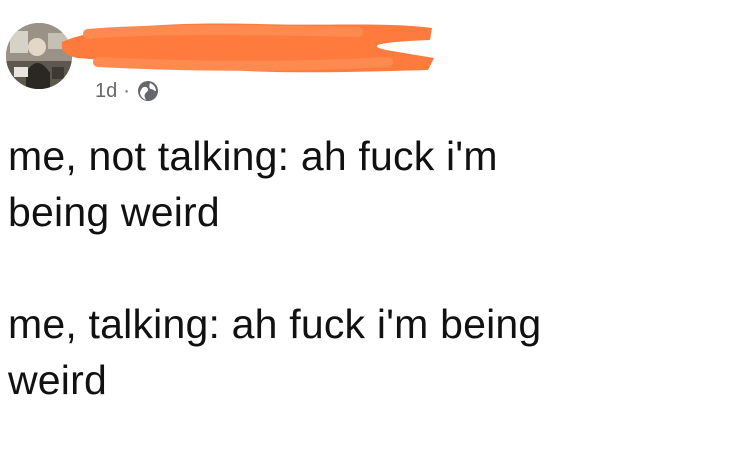  Describe the element at coordinates (253, 184) in the screenshot. I see `post-paragraph-1: me, not talking: ah fuck i'm being weird` at that location.